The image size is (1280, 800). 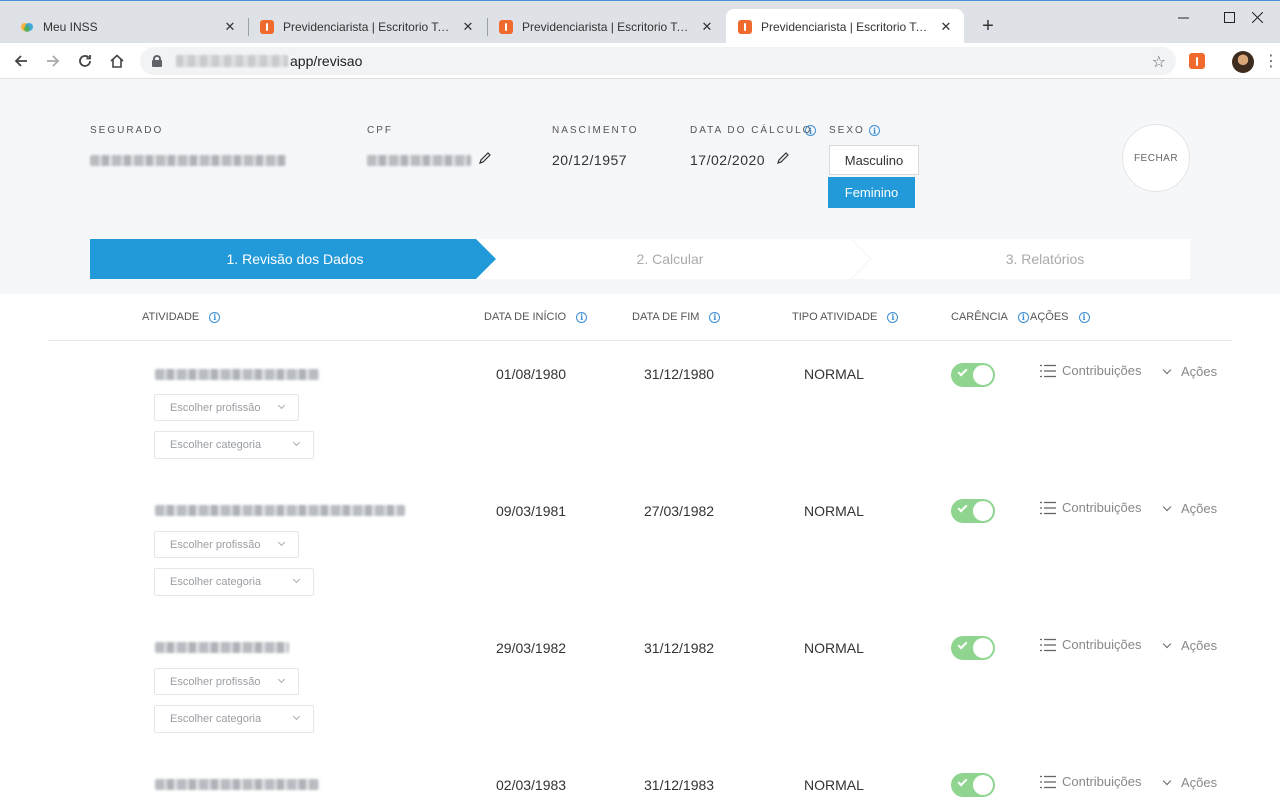 I want to click on col-tipo-atividade-header: TIPO ATIVIDADE i, so click(x=845, y=317).